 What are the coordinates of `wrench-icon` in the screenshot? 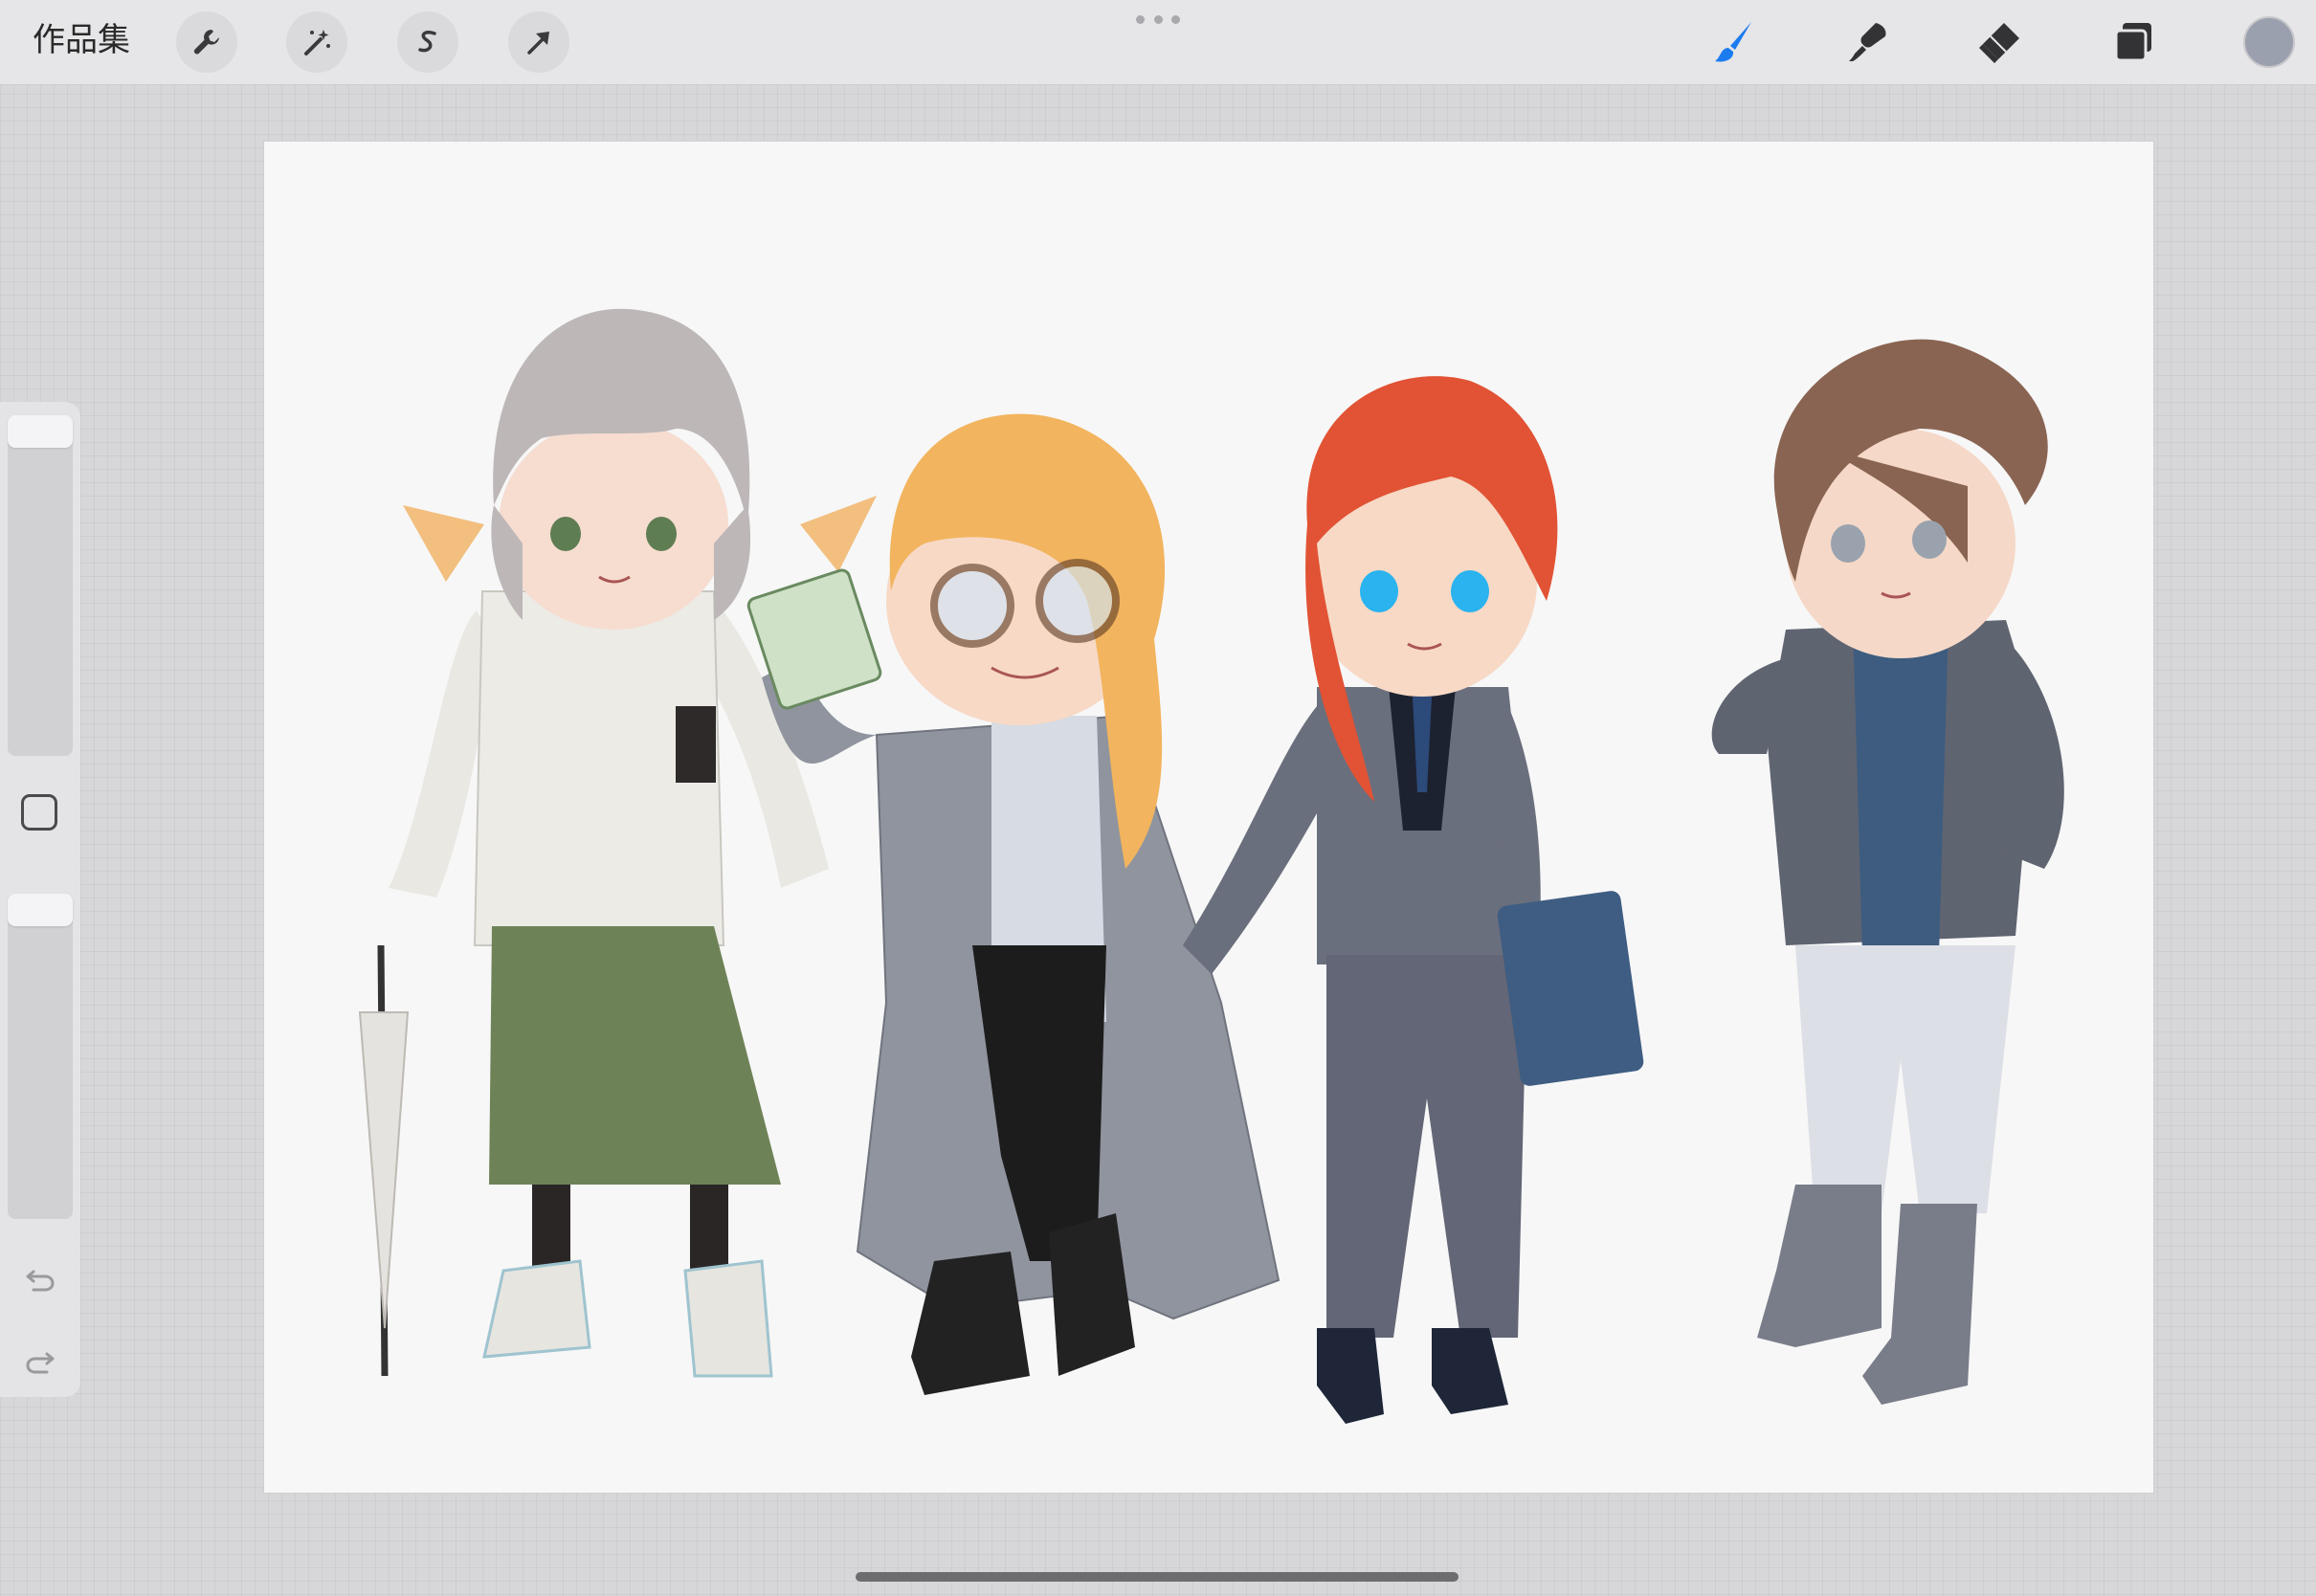 It's located at (206, 43).